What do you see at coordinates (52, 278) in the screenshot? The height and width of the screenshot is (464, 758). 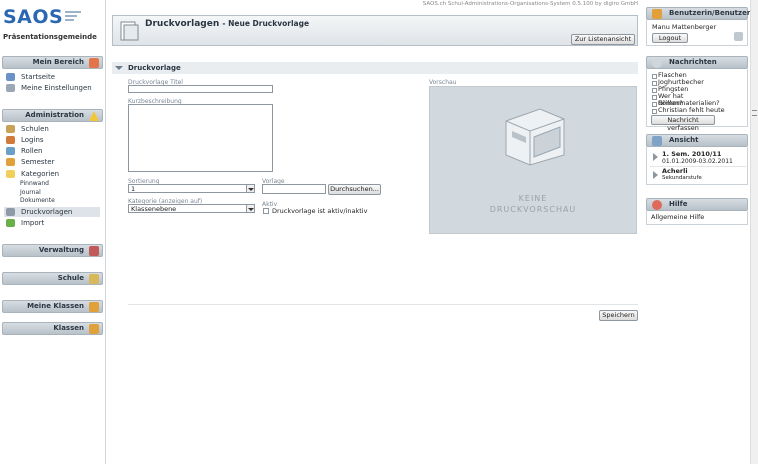 I see `panel-schule: Schule` at bounding box center [52, 278].